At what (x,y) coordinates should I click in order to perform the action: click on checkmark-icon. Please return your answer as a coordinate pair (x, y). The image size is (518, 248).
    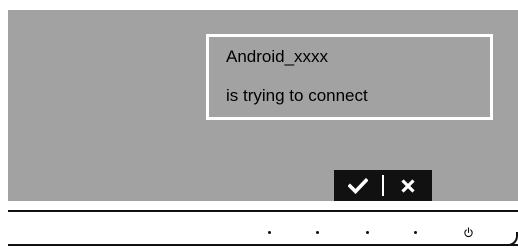
    Looking at the image, I should click on (358, 185).